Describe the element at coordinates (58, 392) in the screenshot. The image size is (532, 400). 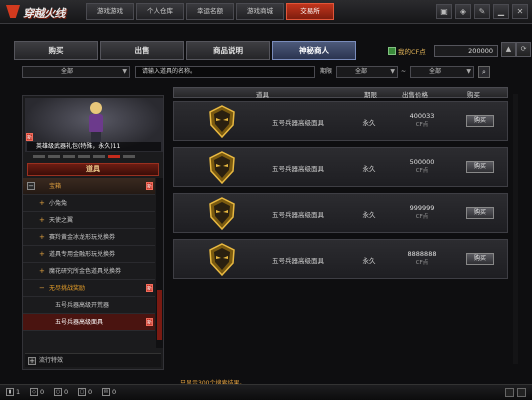
I see `eye-icon: ○` at that location.